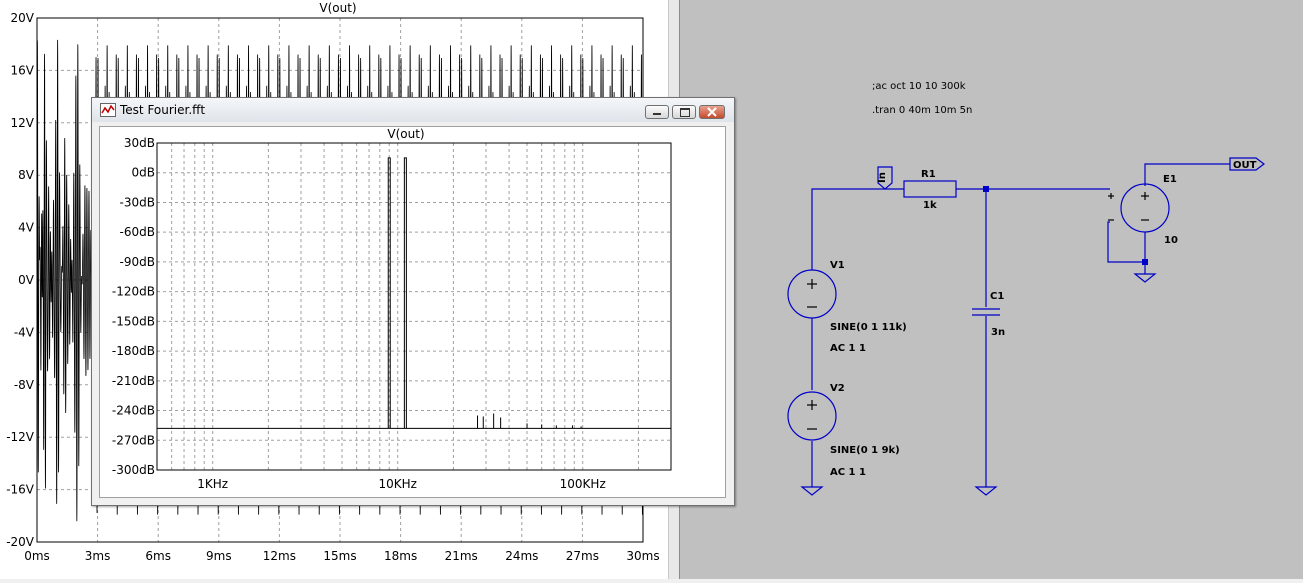  What do you see at coordinates (133, 470) in the screenshot?
I see `y-tick-label: -300dB` at bounding box center [133, 470].